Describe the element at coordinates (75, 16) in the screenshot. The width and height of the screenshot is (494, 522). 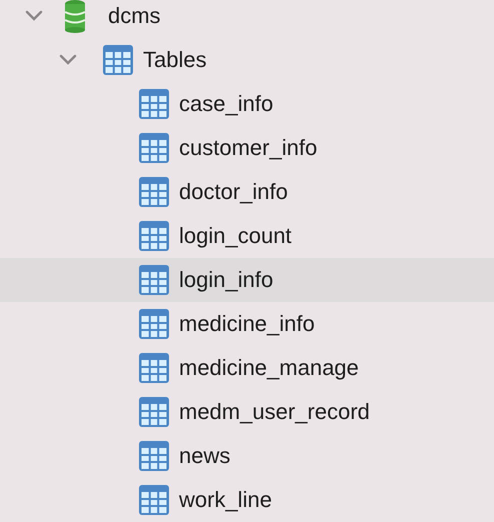
I see `database-icon` at that location.